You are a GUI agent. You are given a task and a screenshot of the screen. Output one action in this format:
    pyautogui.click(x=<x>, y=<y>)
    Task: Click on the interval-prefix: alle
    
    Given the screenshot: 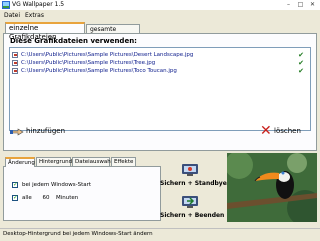 What is the action you would take?
    pyautogui.click(x=27, y=198)
    